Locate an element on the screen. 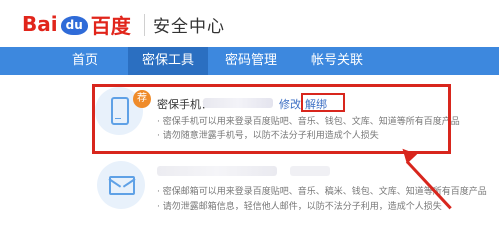 The image size is (499, 240). masked-email-action is located at coordinates (310, 171).